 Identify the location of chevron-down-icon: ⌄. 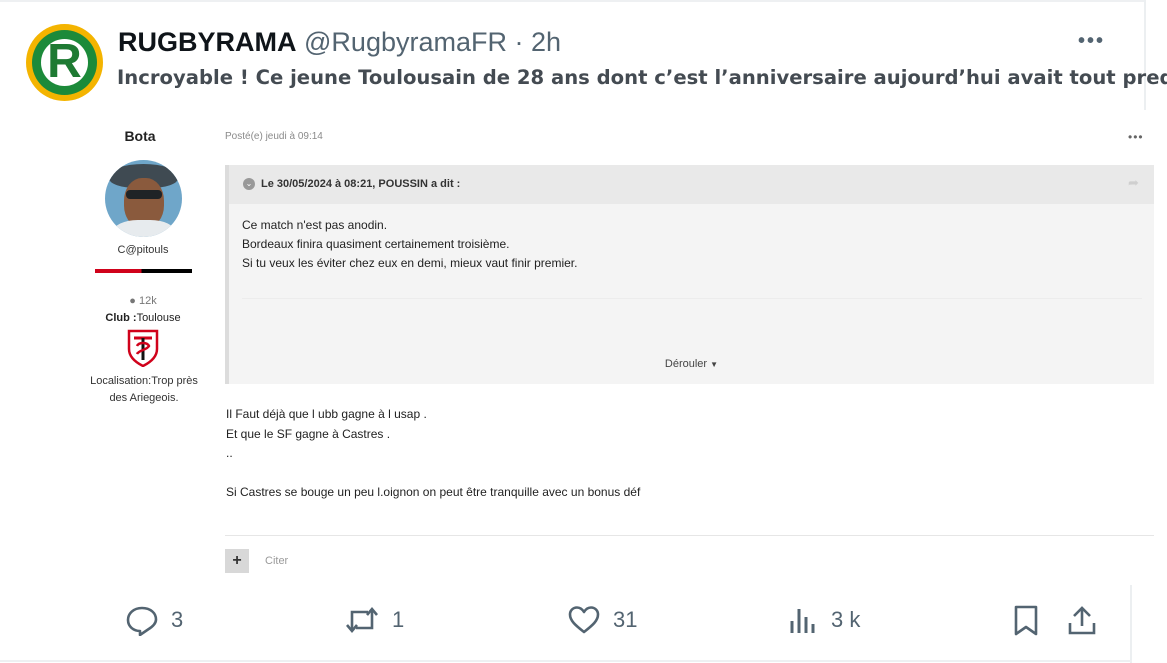
(249, 184).